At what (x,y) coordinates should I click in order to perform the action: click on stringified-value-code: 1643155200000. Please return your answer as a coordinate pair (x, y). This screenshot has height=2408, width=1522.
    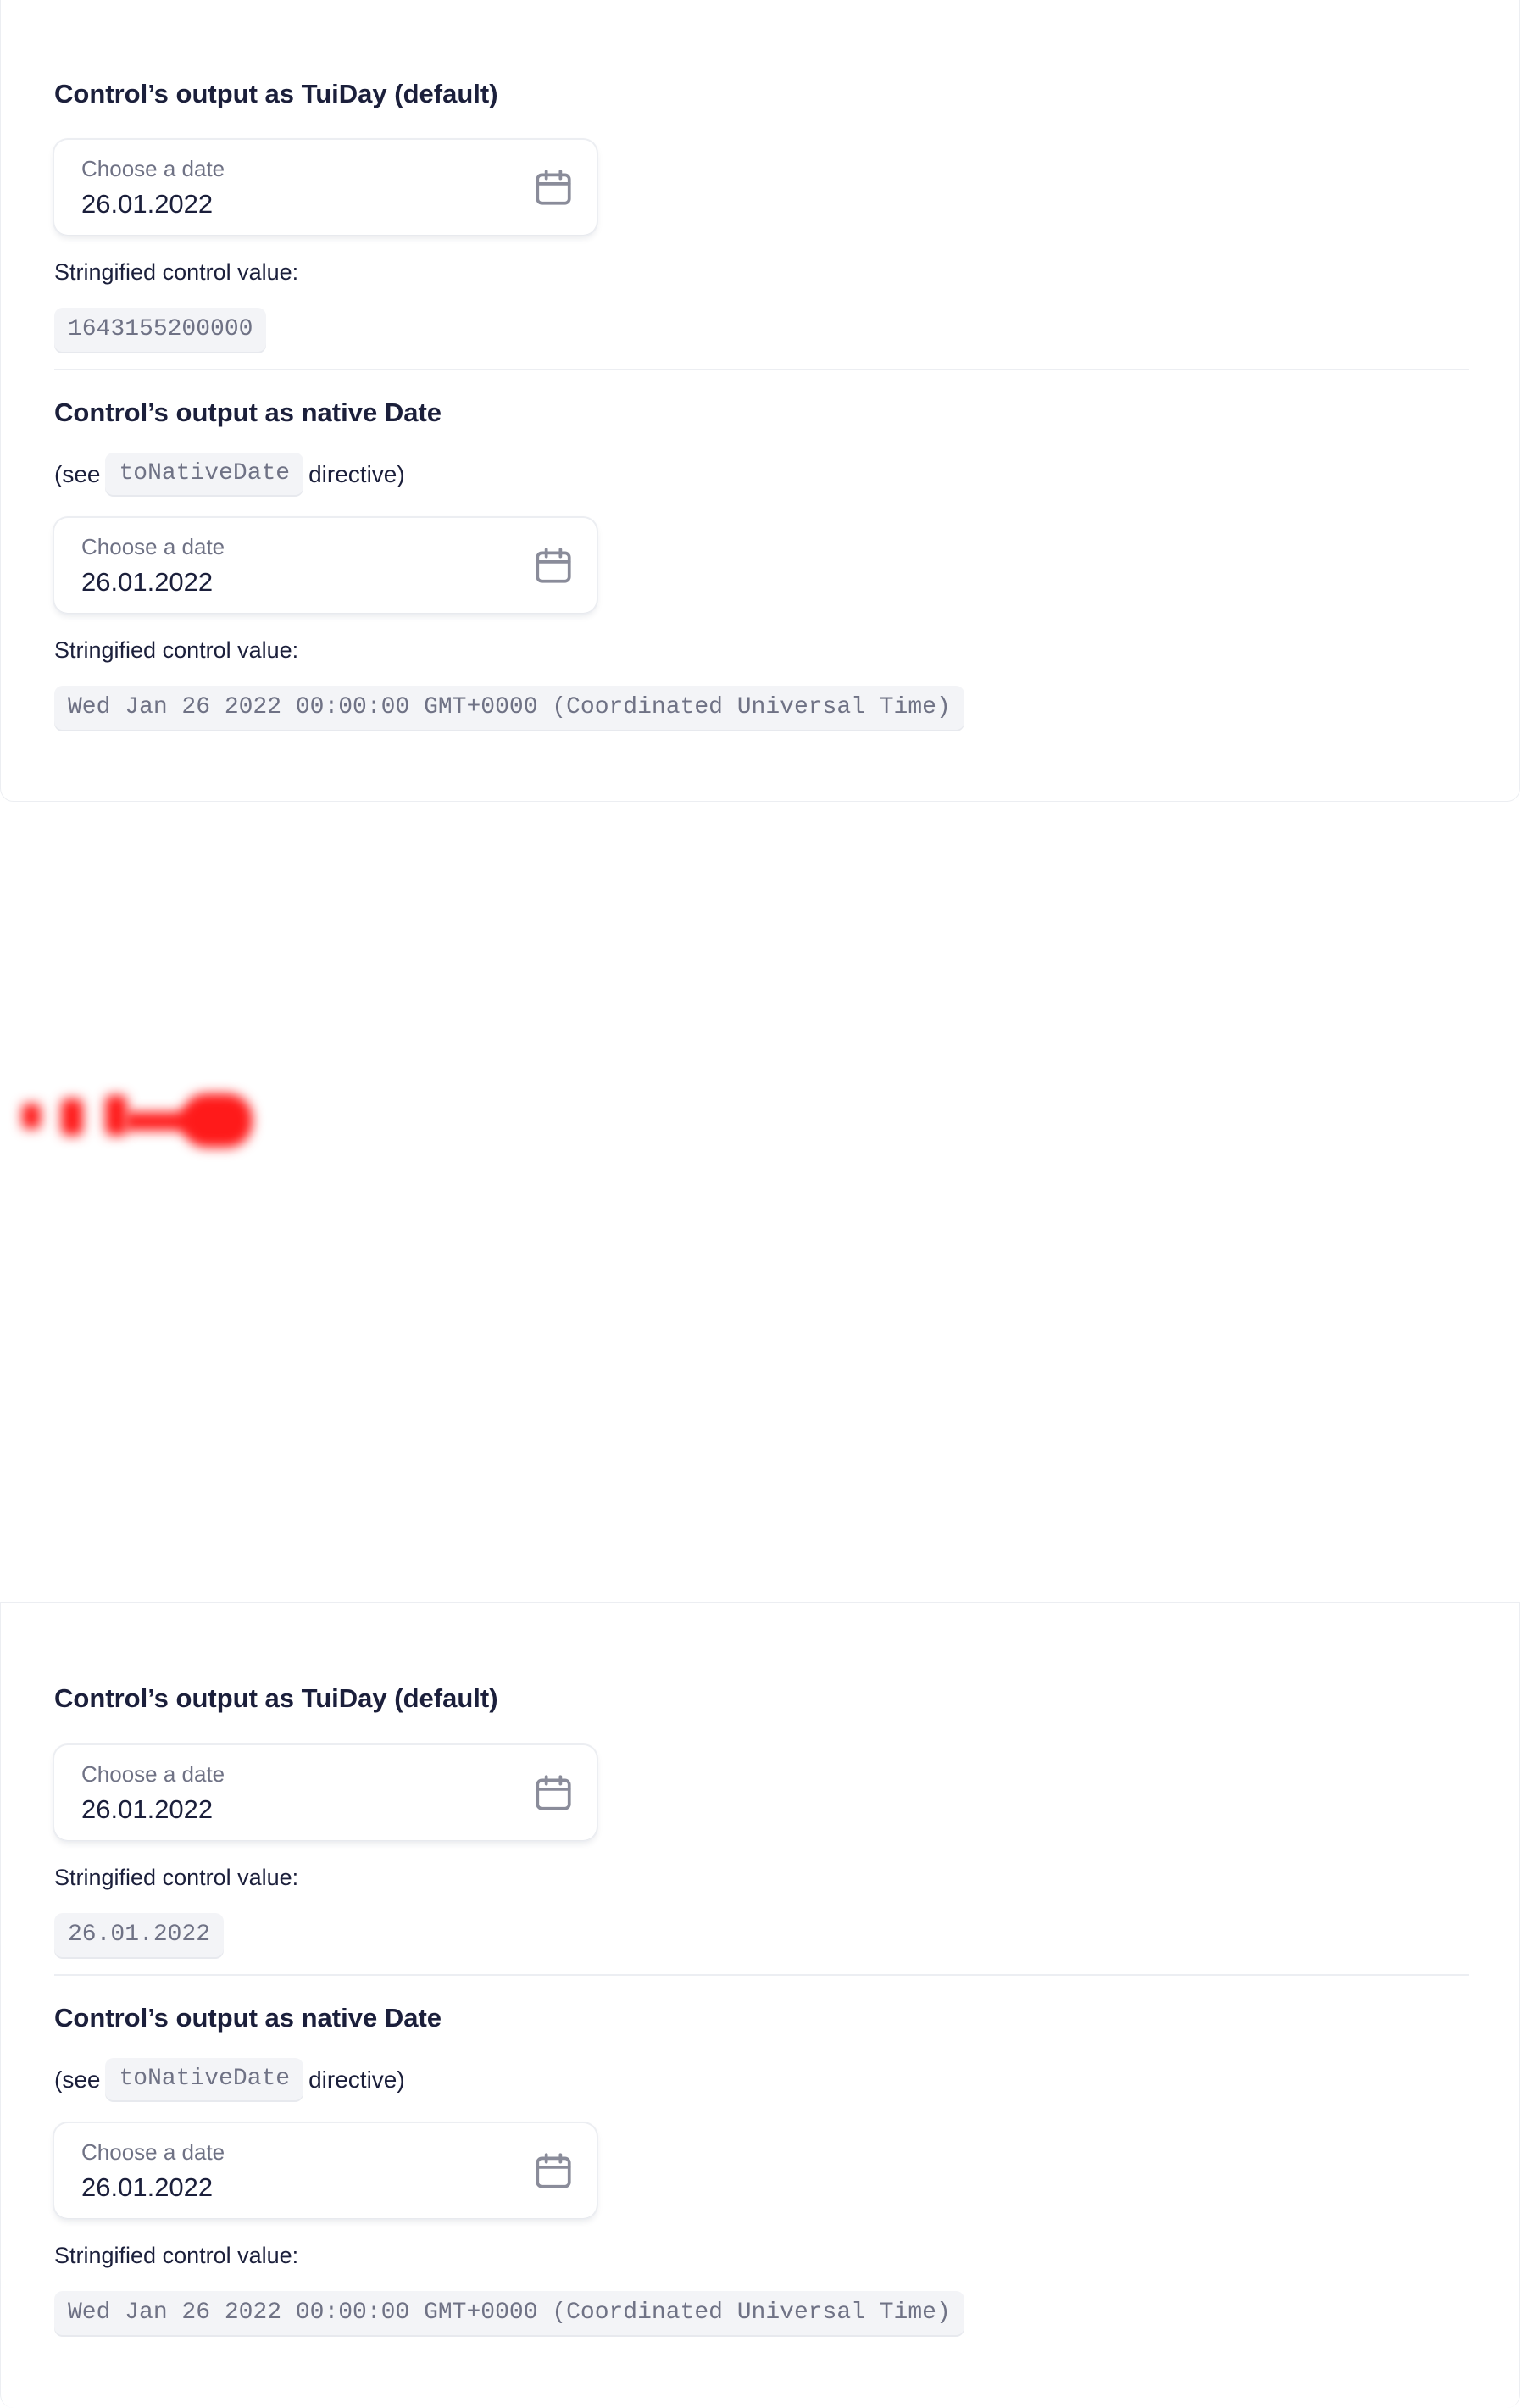
    Looking at the image, I should click on (161, 330).